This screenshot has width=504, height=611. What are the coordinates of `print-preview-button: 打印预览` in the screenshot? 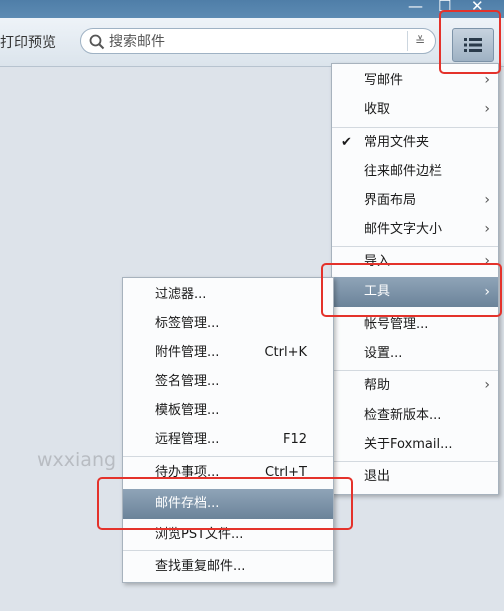 It's located at (28, 42).